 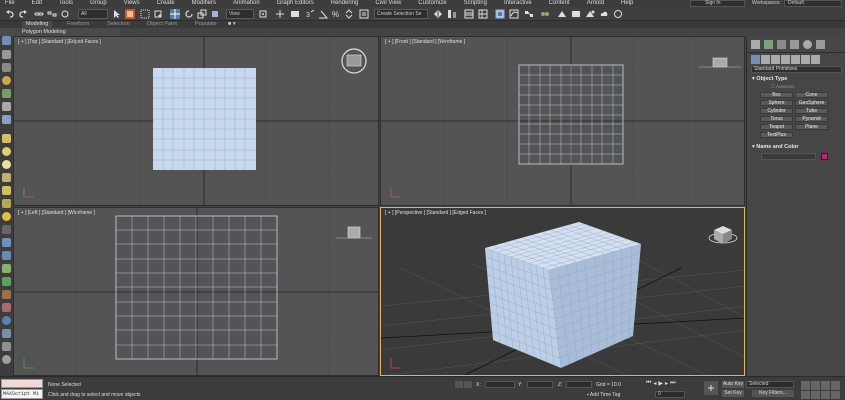 I want to click on shape-icon, so click(x=6, y=151).